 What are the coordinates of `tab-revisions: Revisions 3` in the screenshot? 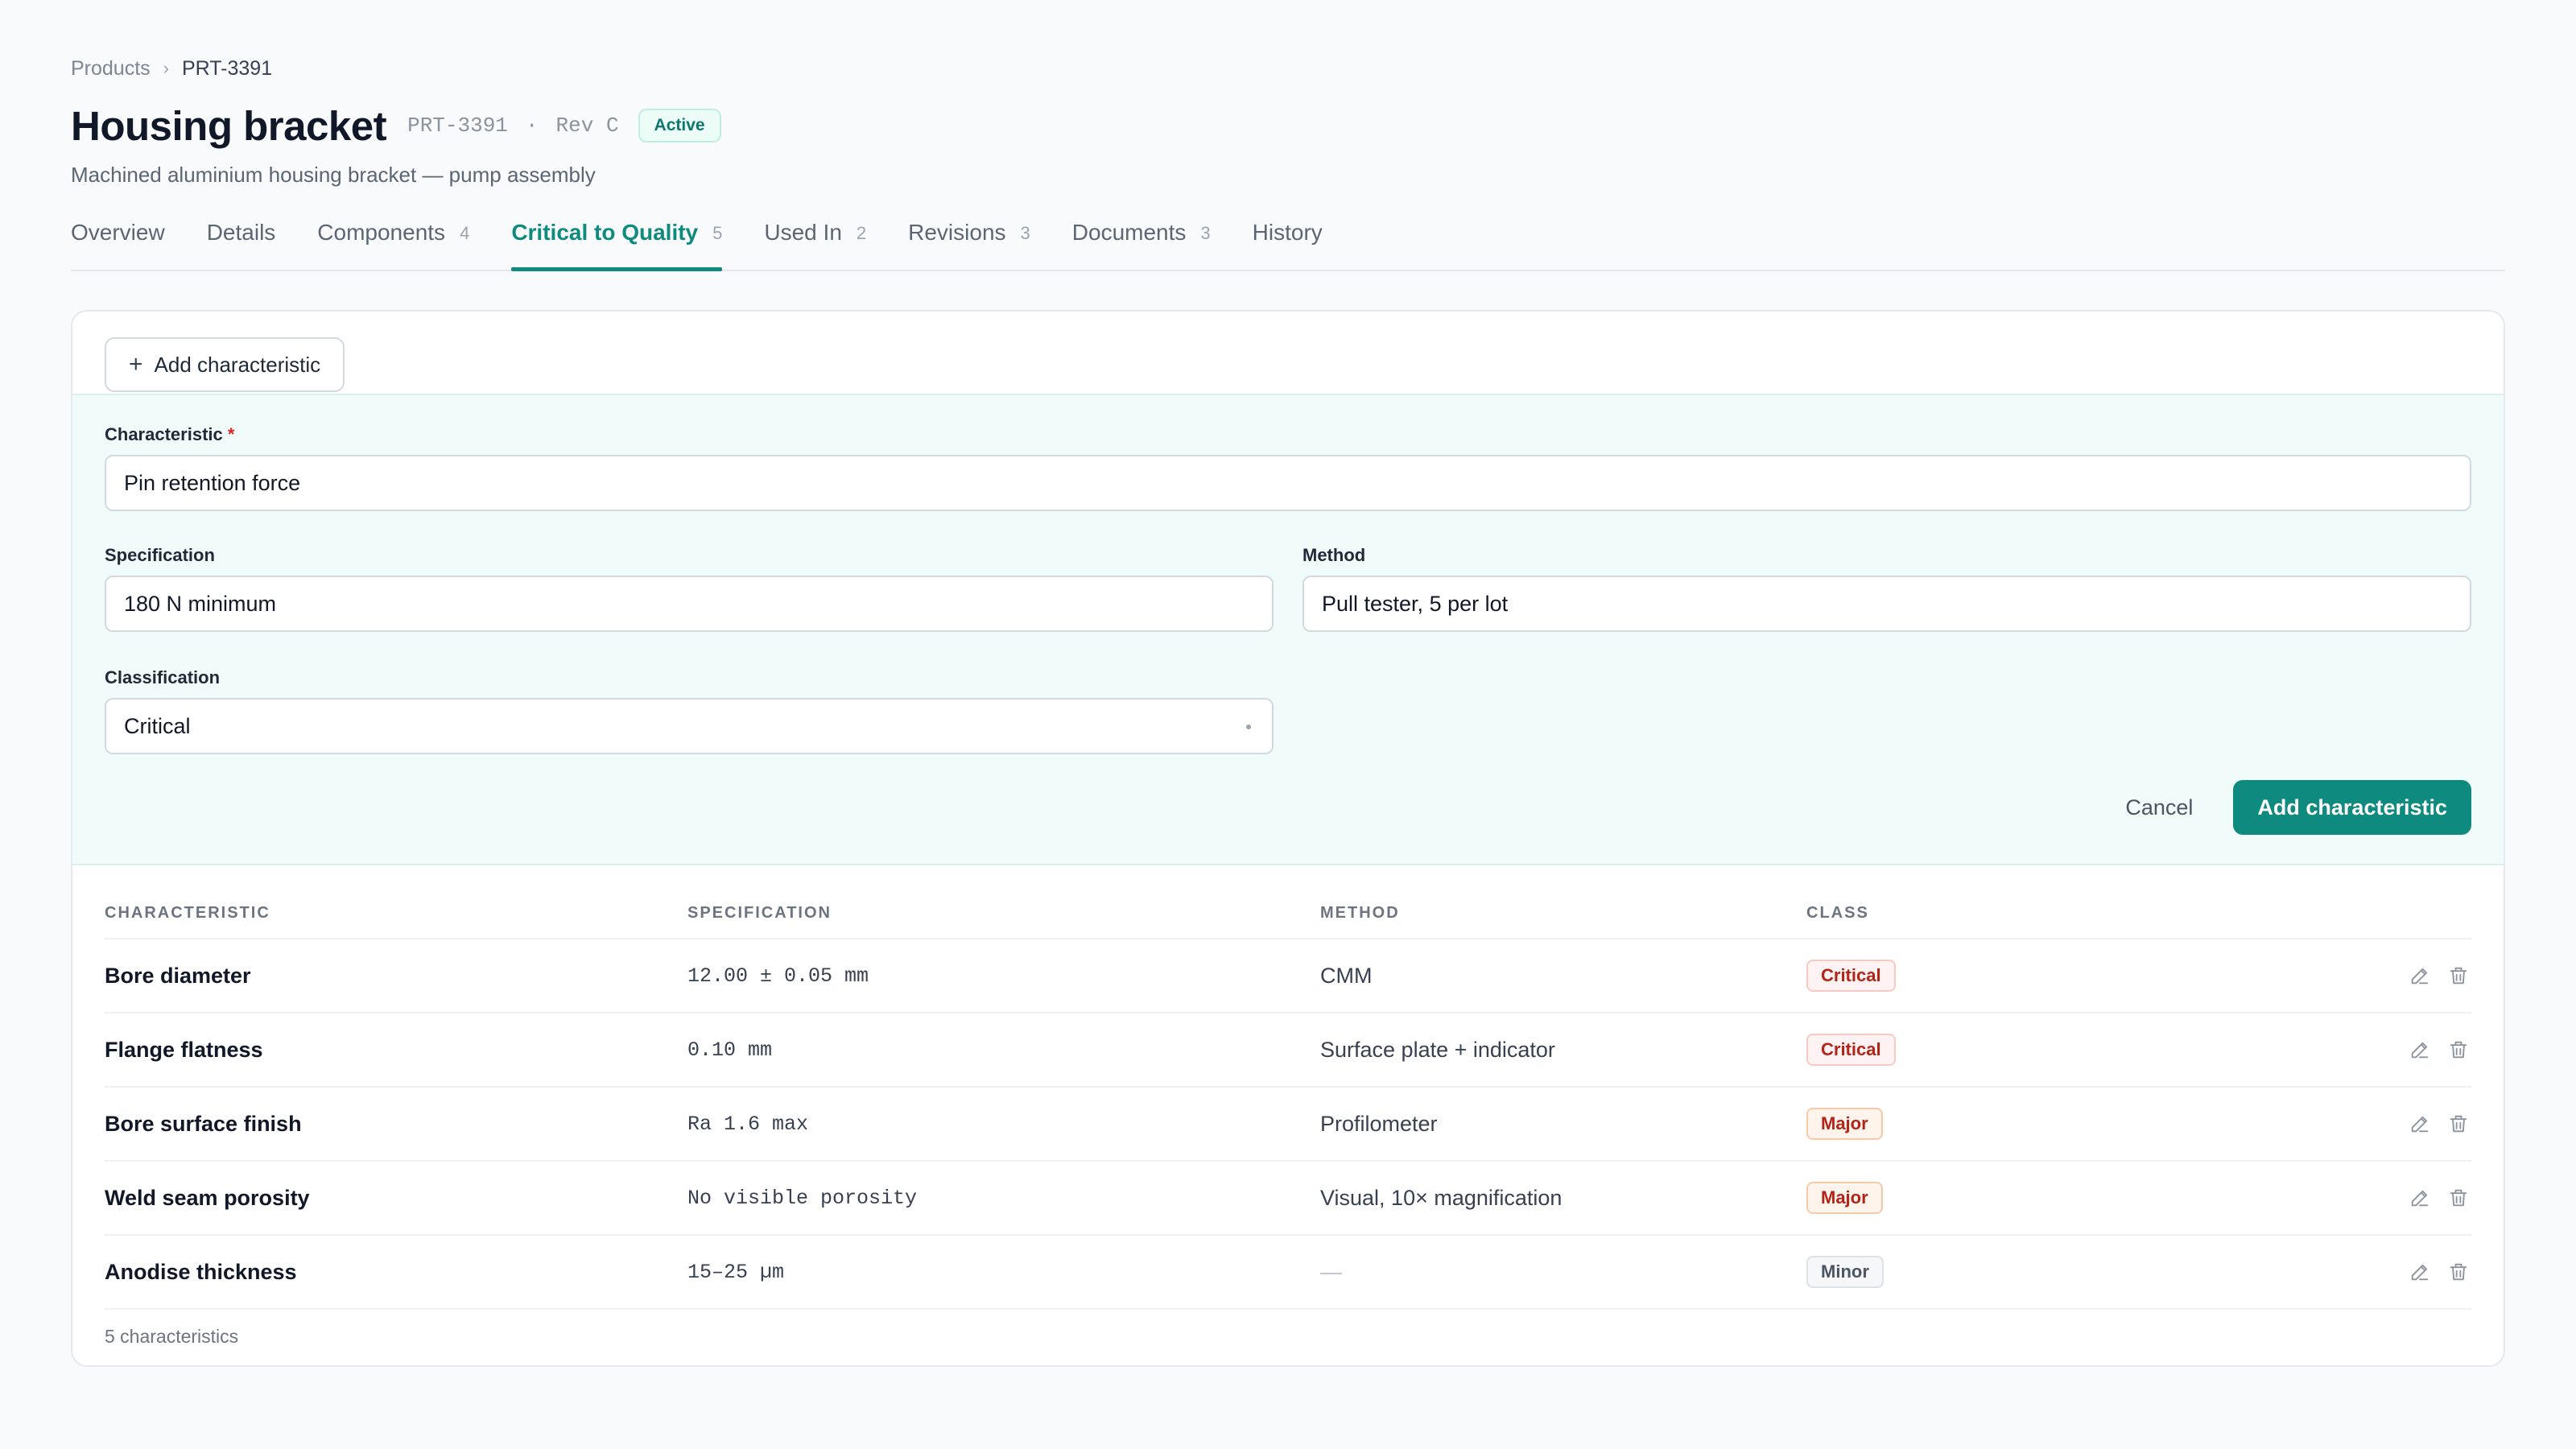 It's located at (969, 245).